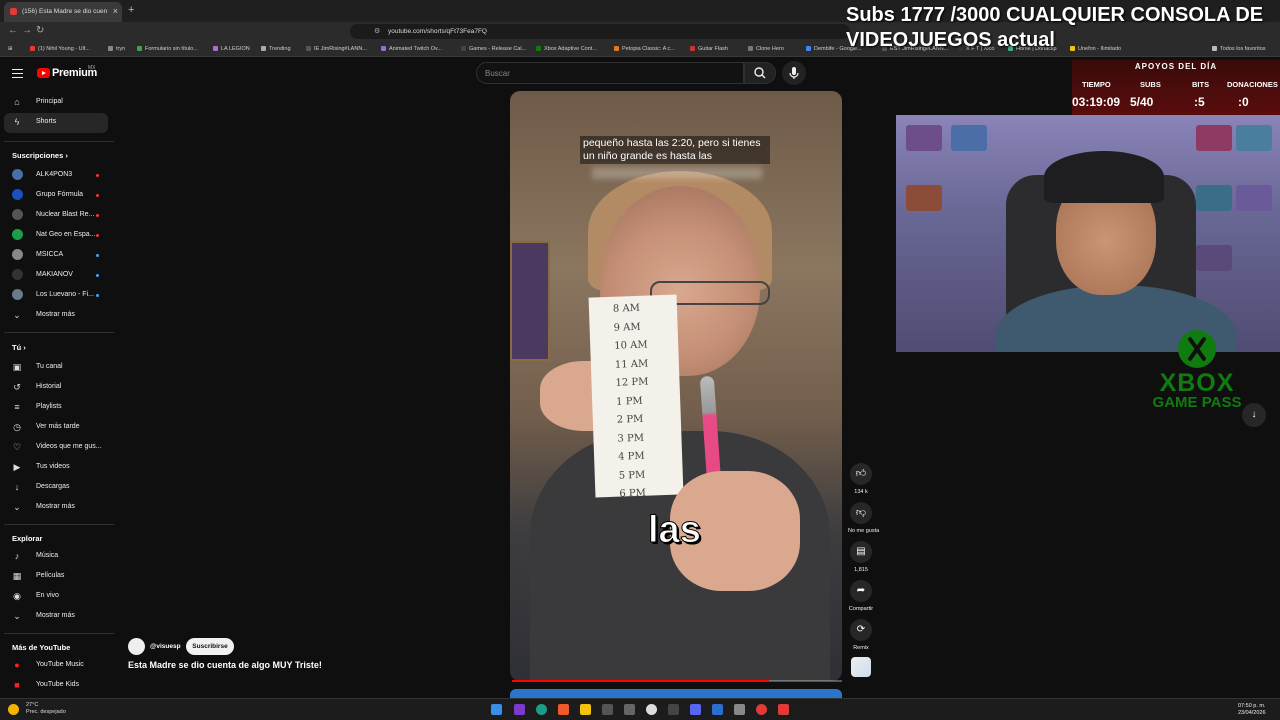 This screenshot has height=720, width=1280. Describe the element at coordinates (676, 693) in the screenshot. I see `next-short-preview` at that location.